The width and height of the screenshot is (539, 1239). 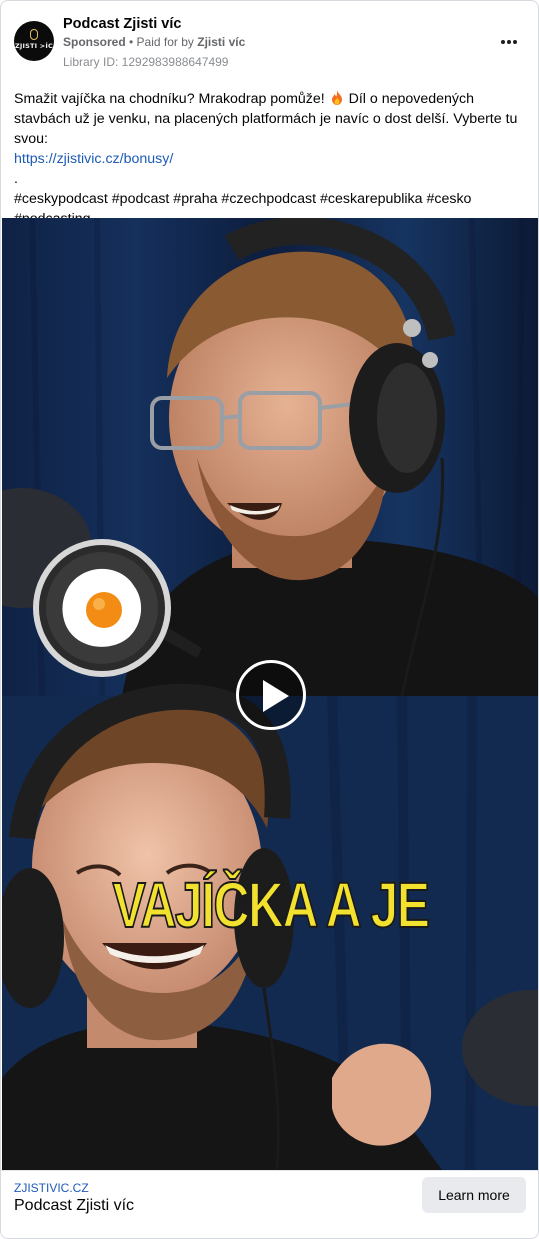 What do you see at coordinates (51, 1188) in the screenshot?
I see `link-domain: ZJISTIVIC.CZ` at bounding box center [51, 1188].